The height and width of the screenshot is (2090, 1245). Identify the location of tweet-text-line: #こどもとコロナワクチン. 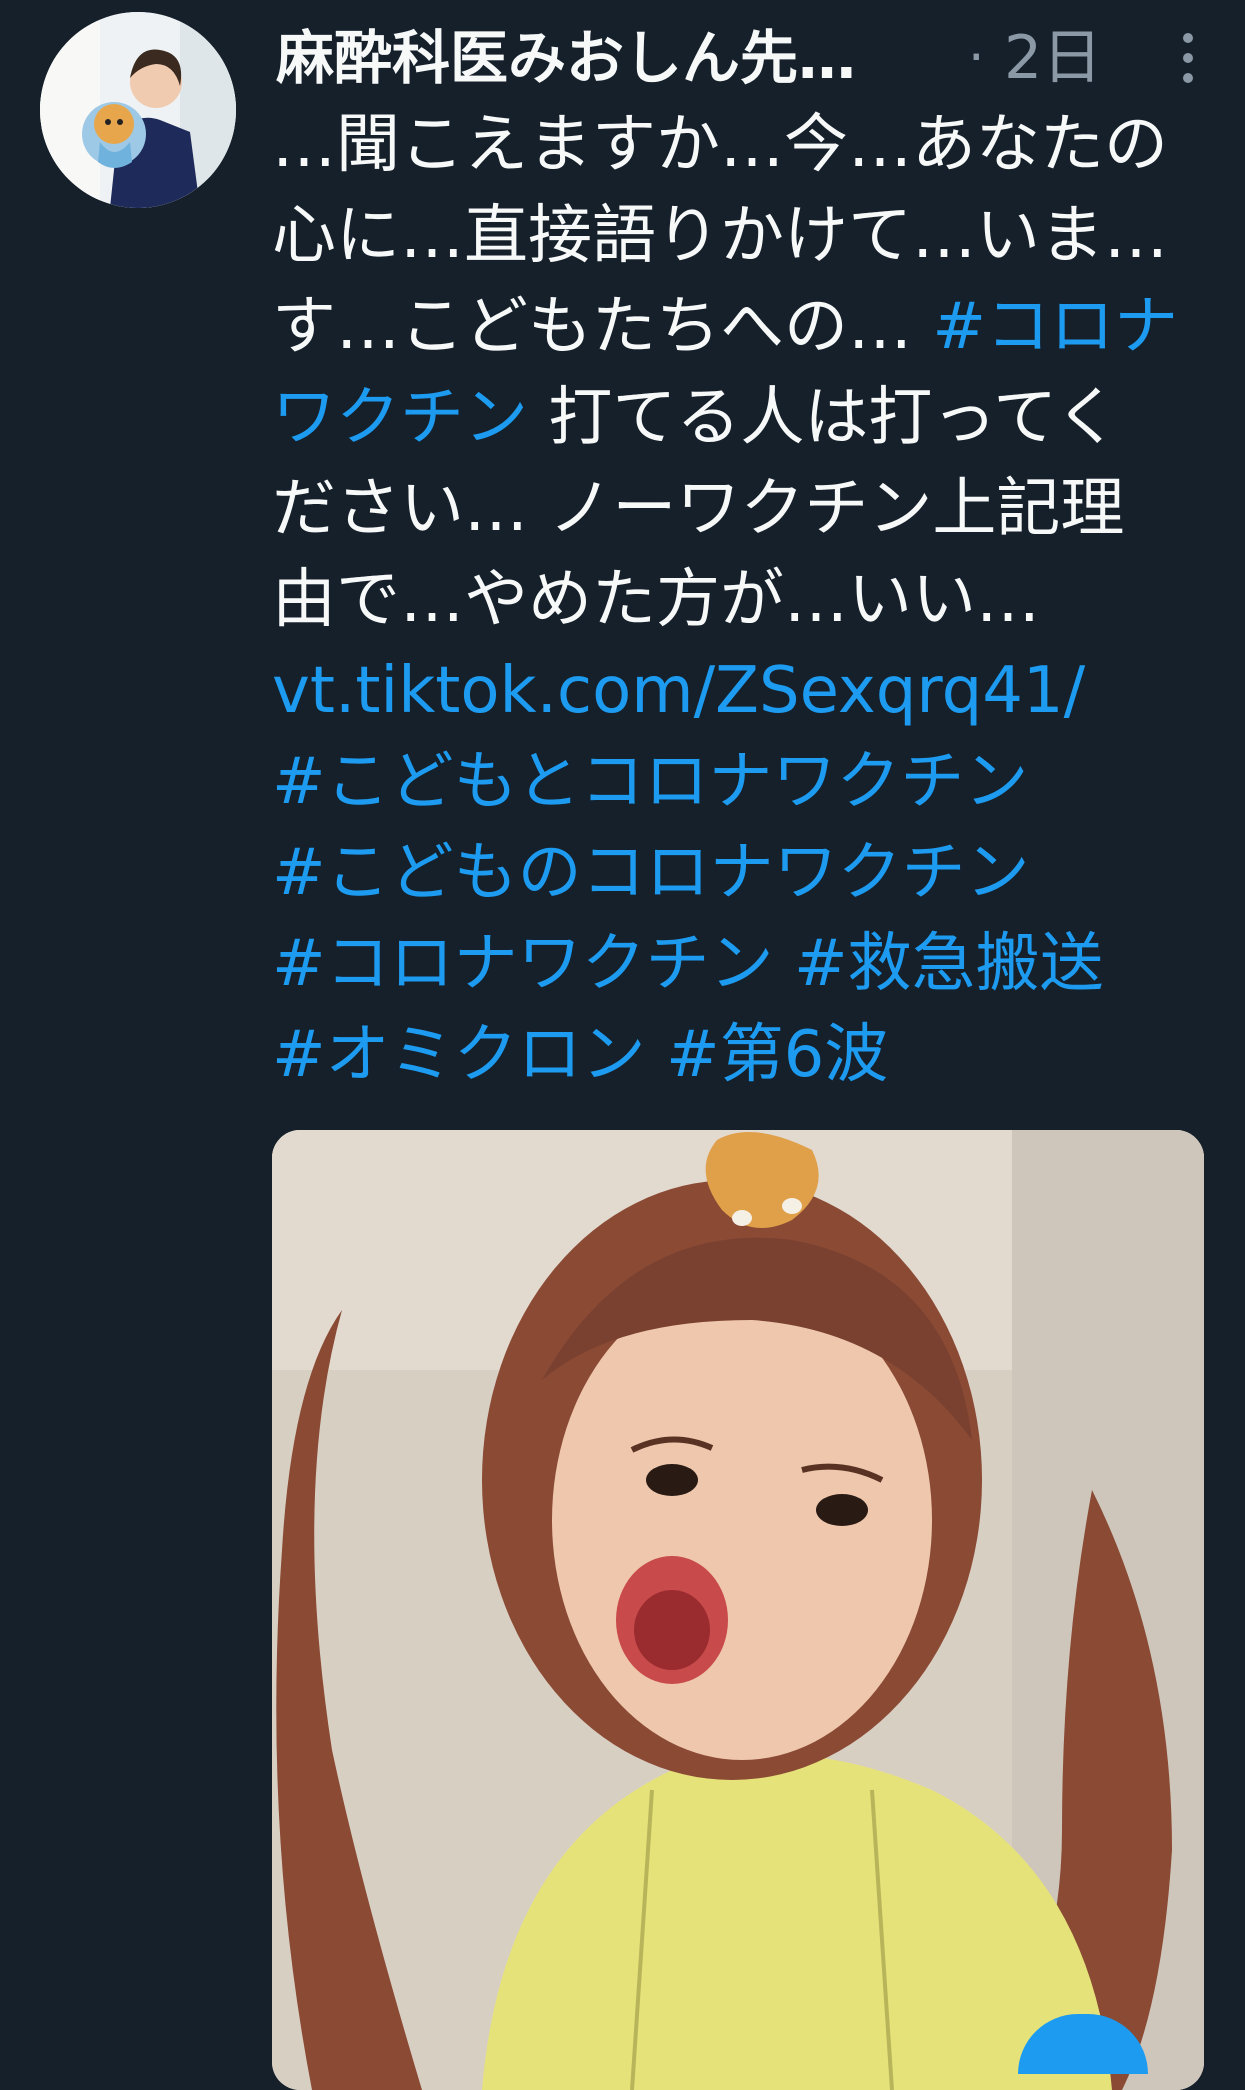
(752, 782).